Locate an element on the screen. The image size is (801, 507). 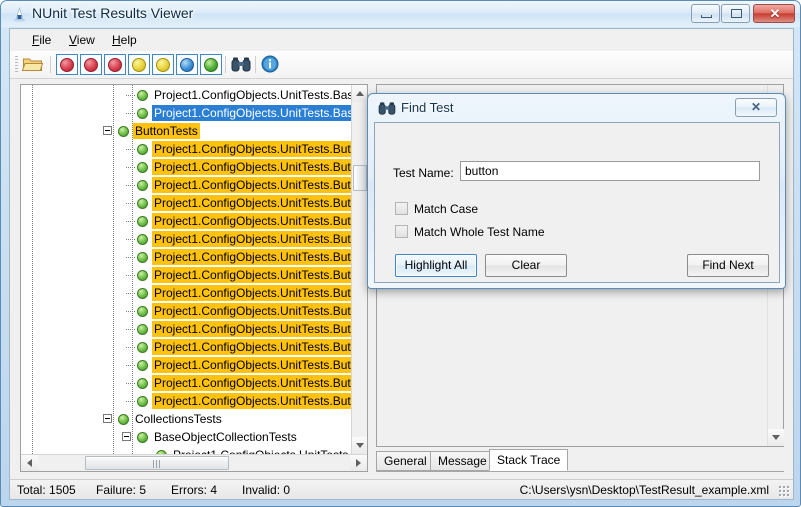
filter-failure-3-button is located at coordinates (115, 64).